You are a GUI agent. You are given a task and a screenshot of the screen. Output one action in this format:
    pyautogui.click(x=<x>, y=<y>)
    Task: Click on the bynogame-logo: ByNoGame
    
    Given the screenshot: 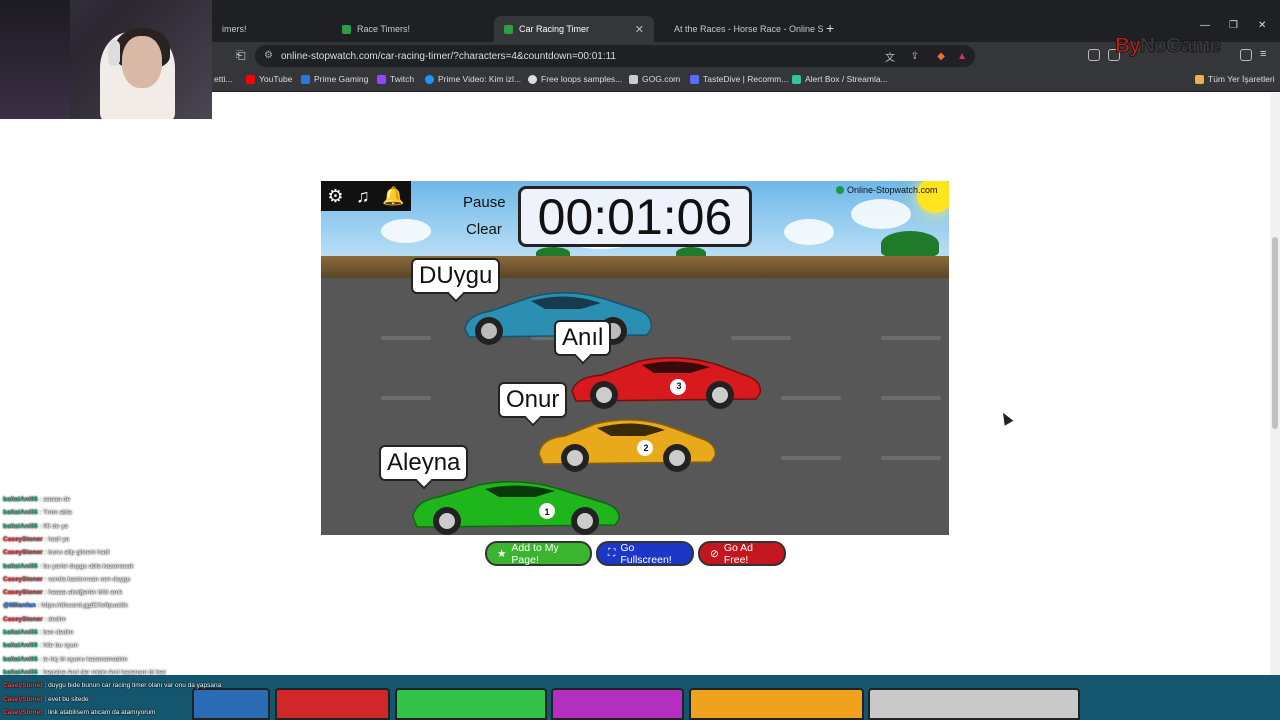 What is the action you would take?
    pyautogui.click(x=1168, y=46)
    